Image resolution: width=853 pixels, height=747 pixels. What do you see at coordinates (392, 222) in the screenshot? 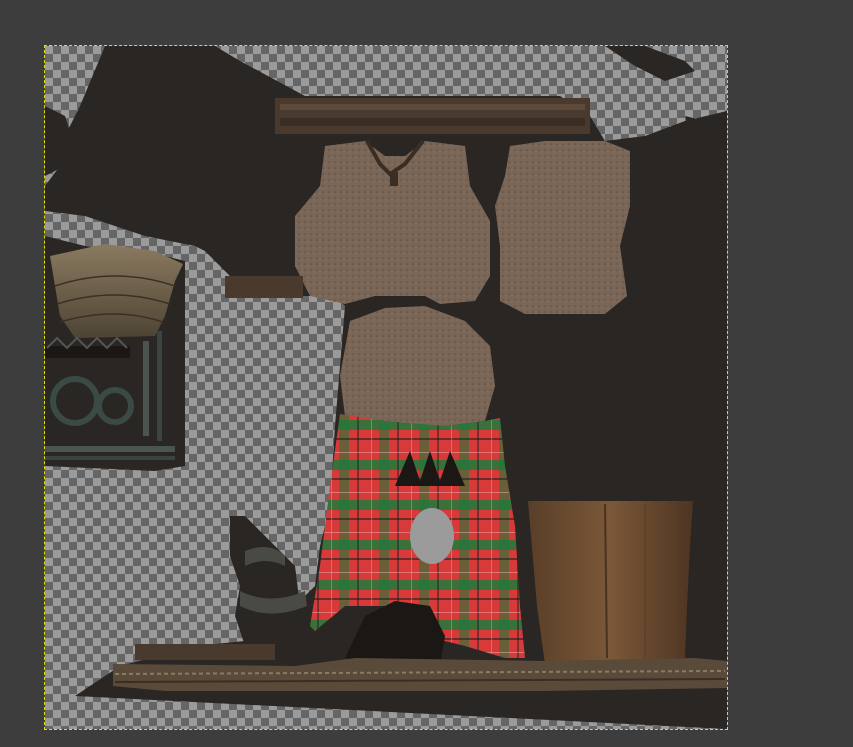
I see `shirt-front` at bounding box center [392, 222].